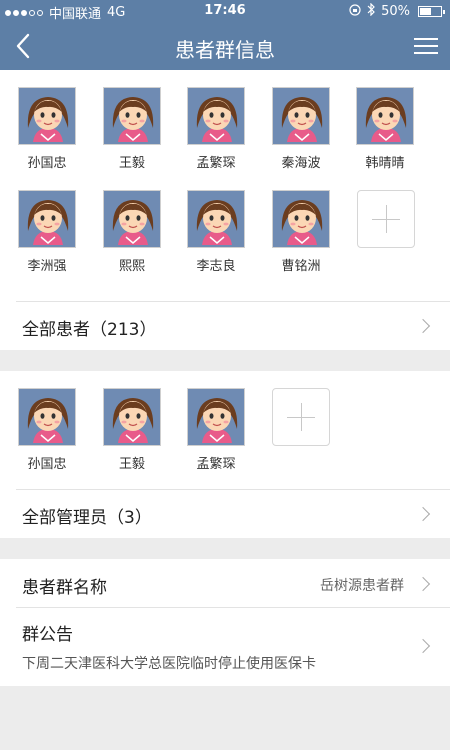  Describe the element at coordinates (131, 266) in the screenshot. I see `member-name: 熙熙` at that location.